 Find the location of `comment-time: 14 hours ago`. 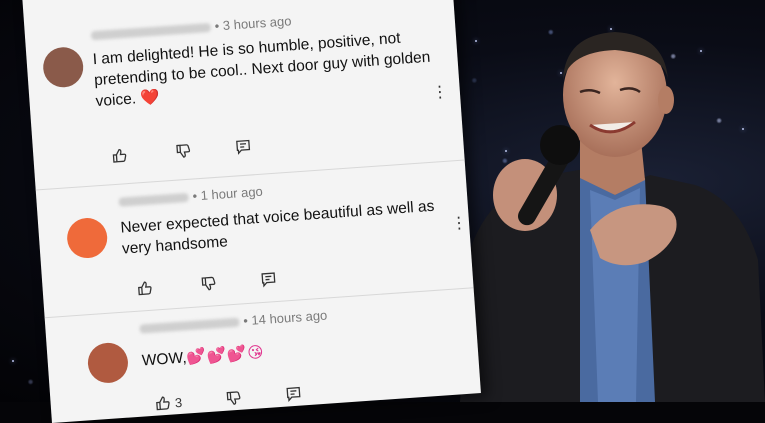

comment-time: 14 hours ago is located at coordinates (289, 317).